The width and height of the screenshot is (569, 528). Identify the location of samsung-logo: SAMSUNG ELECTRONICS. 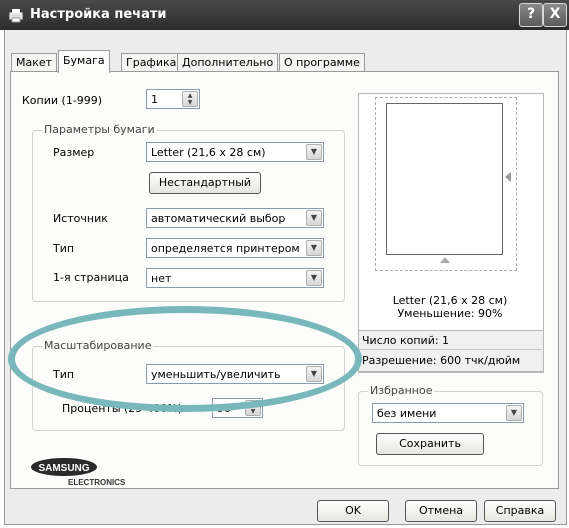
(78, 472).